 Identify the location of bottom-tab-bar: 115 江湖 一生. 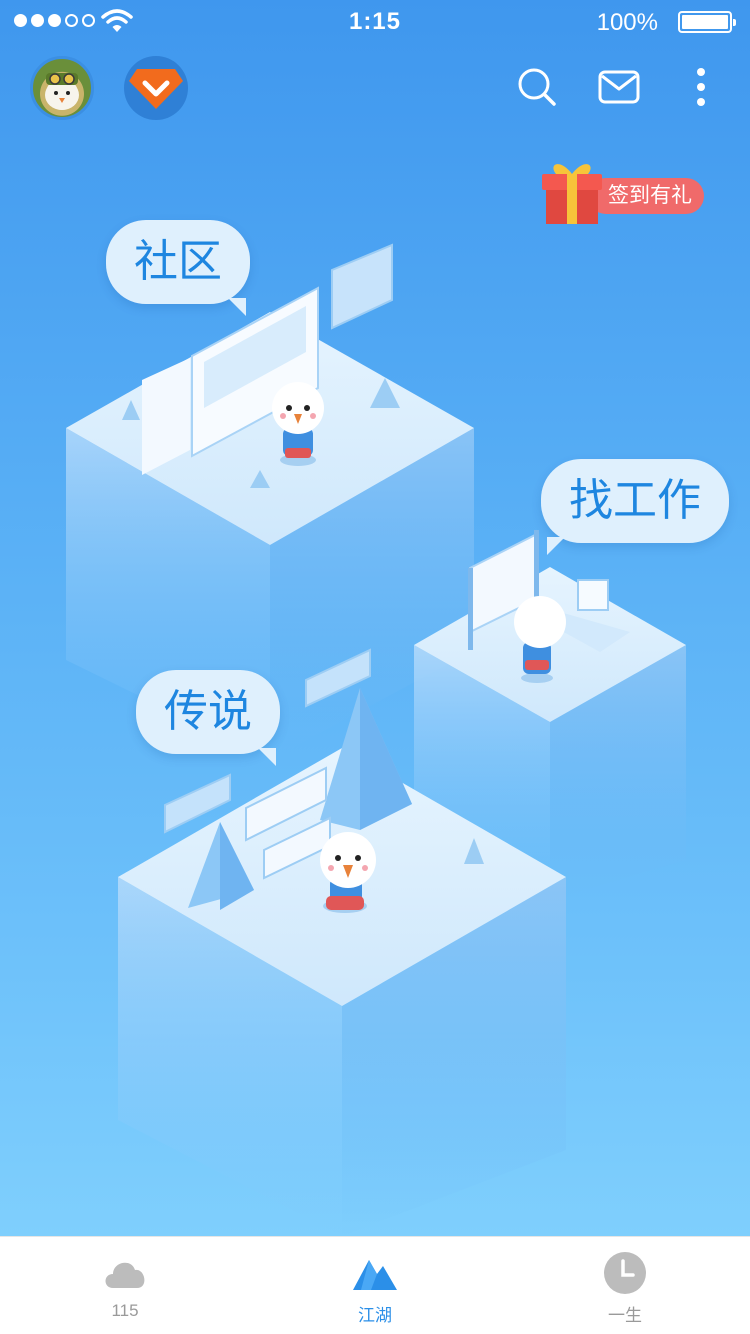
(375, 1285).